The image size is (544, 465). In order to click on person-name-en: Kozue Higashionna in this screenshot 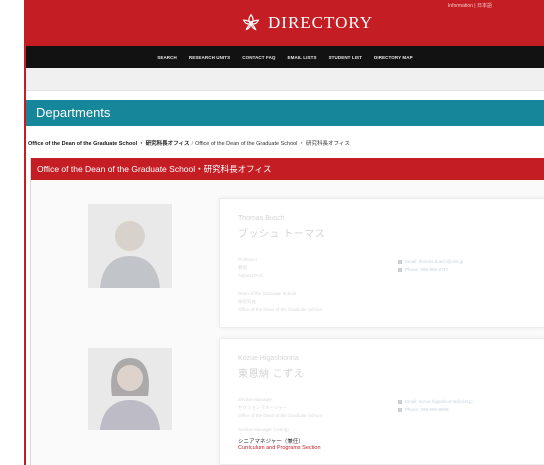, I will do `click(268, 358)`.